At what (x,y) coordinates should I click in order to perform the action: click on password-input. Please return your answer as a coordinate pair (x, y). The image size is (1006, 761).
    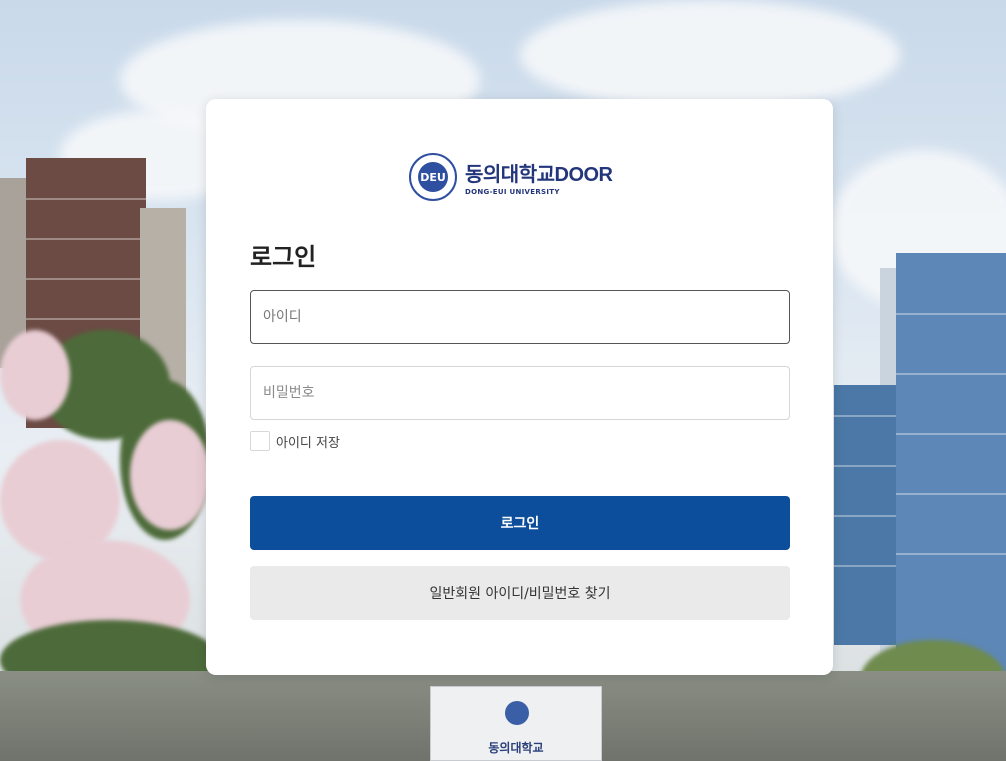
    Looking at the image, I should click on (520, 393).